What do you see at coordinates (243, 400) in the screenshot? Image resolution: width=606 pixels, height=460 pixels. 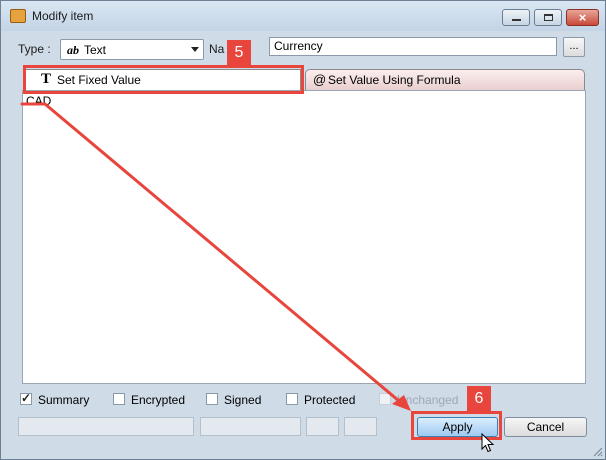 I see `signed-label: Signed` at bounding box center [243, 400].